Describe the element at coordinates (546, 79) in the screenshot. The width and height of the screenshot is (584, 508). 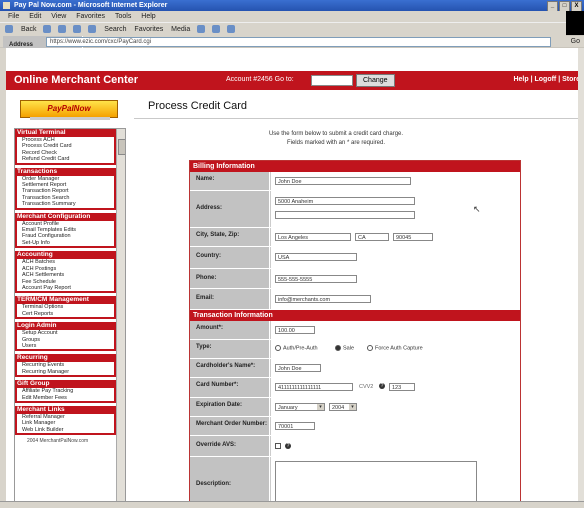
I see `header-links: Help | Logoff | Store` at that location.